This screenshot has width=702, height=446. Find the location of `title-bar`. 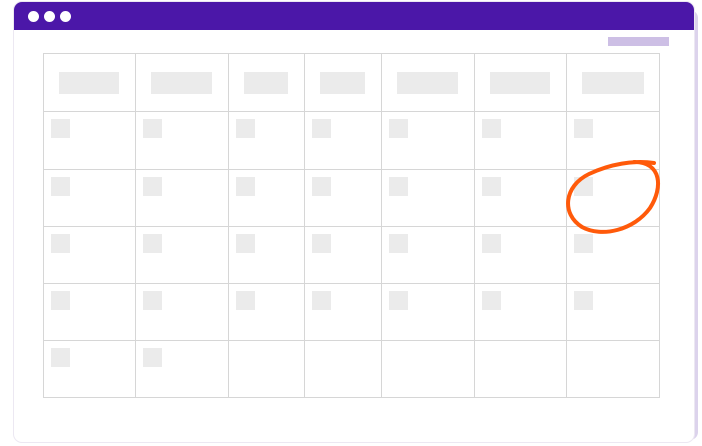

title-bar is located at coordinates (354, 16).